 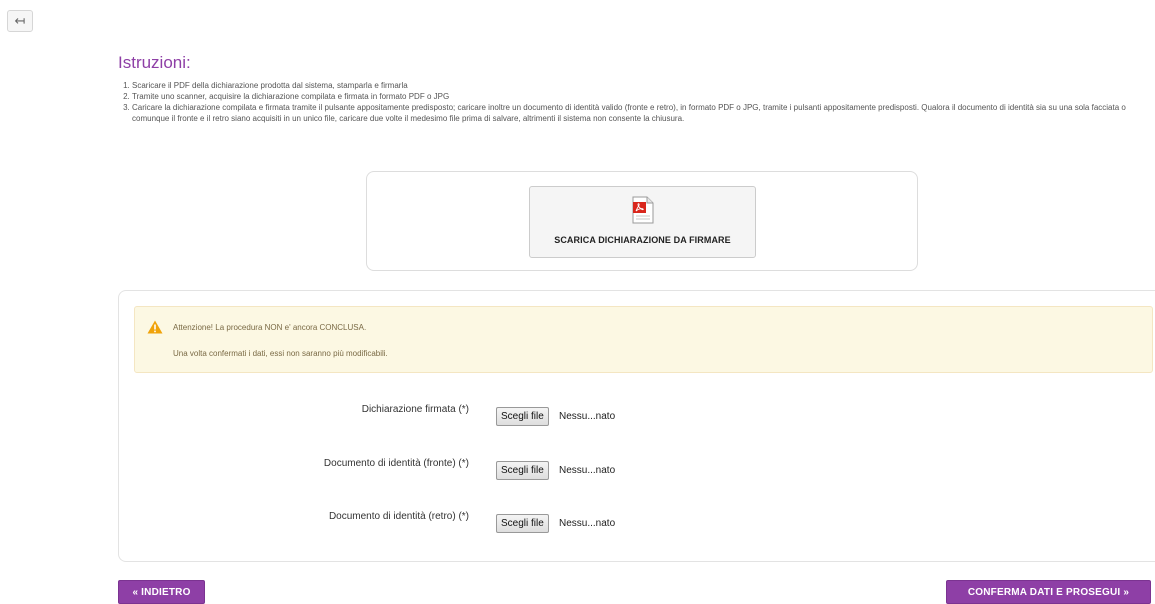 I want to click on field-label: Dichiarazione firmata (*), so click(x=415, y=409).